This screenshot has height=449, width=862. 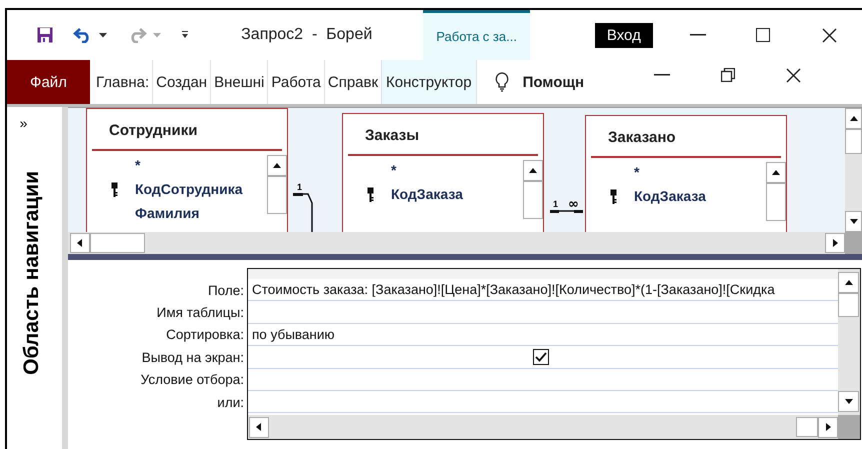 What do you see at coordinates (623, 35) in the screenshot?
I see `sign-in-button: Вход` at bounding box center [623, 35].